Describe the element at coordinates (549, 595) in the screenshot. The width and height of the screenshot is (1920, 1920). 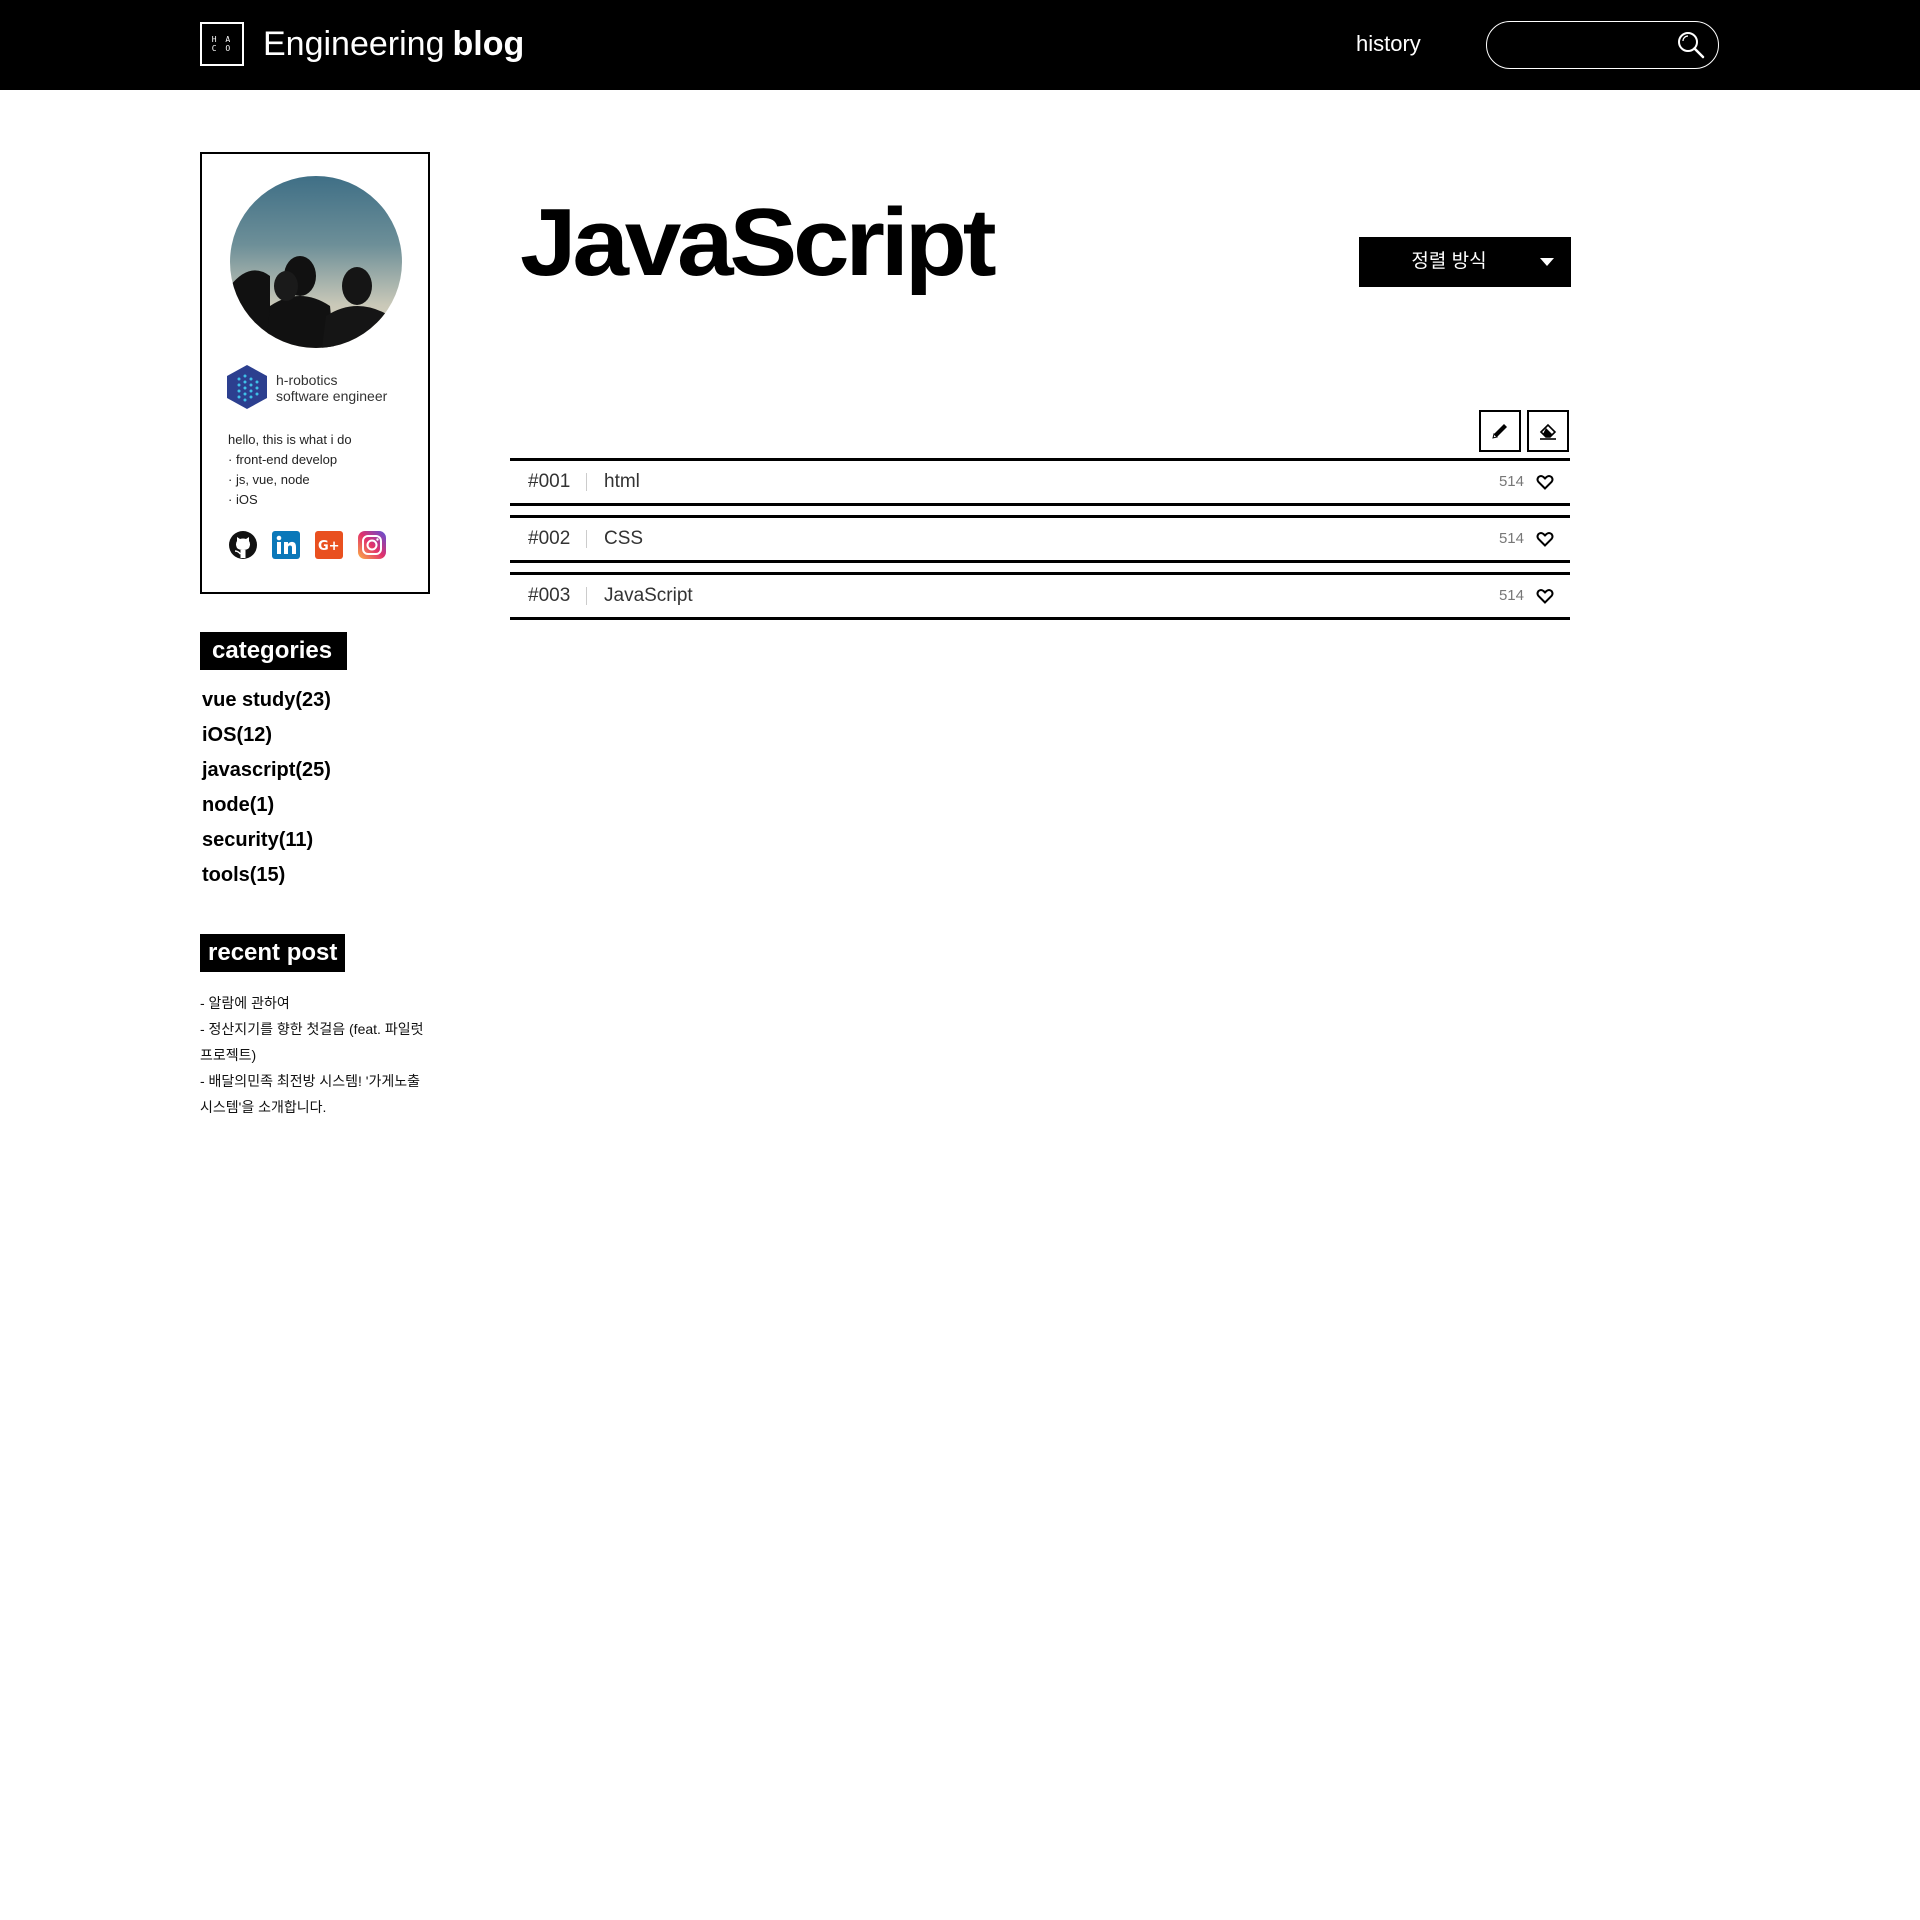
I see `post-number: #003` at that location.